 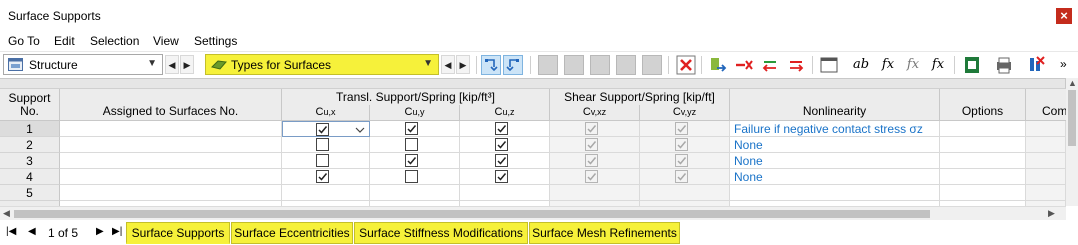 I want to click on scroll-right-icon: ▶, so click(x=1051, y=213).